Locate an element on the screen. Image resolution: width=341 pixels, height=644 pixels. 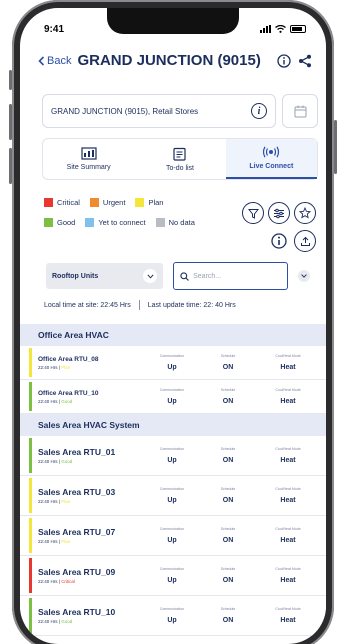
tab-site-summary: Site Summary is located at coordinates (88, 159).